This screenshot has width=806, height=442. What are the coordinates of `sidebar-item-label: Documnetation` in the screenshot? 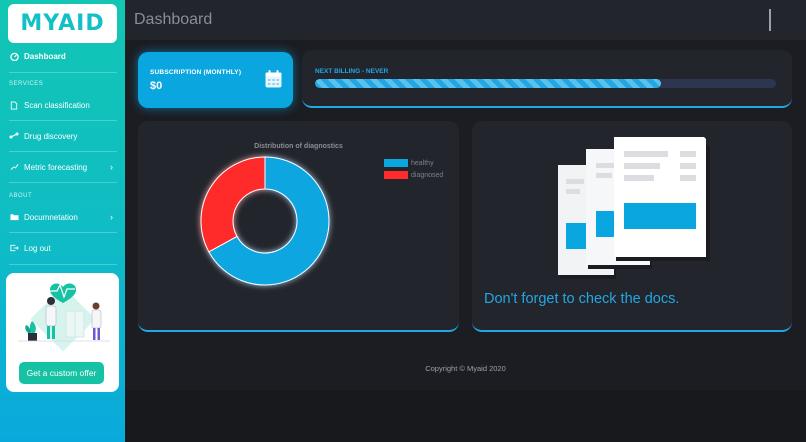 It's located at (51, 217).